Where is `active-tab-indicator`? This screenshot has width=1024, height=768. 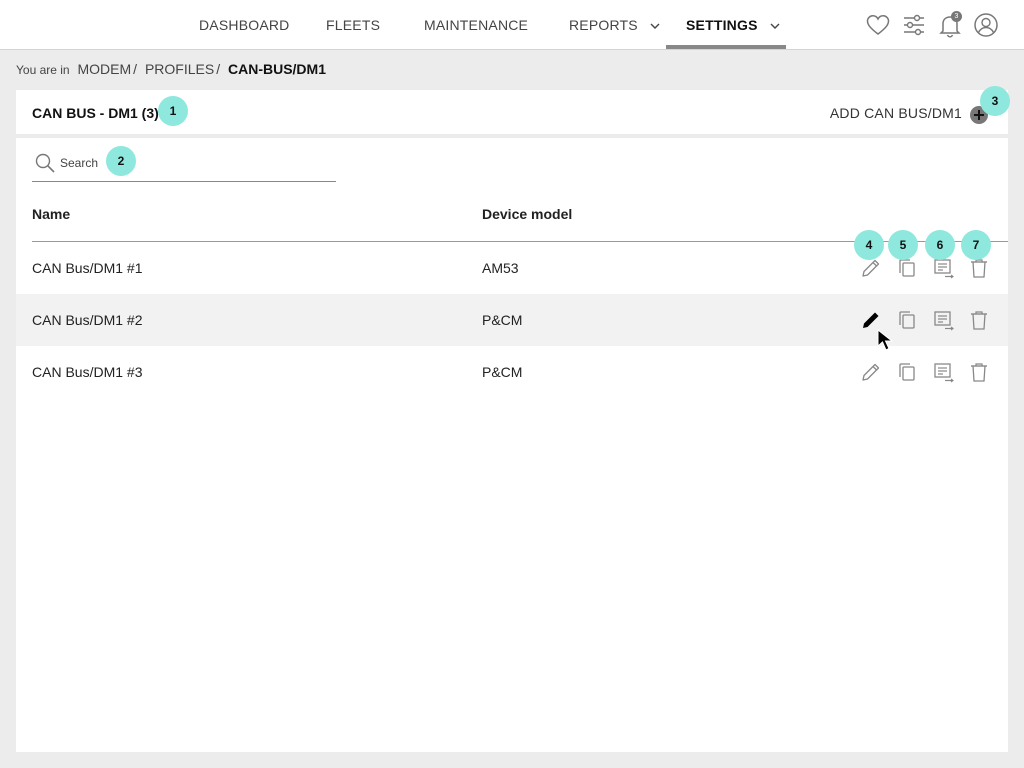 active-tab-indicator is located at coordinates (726, 47).